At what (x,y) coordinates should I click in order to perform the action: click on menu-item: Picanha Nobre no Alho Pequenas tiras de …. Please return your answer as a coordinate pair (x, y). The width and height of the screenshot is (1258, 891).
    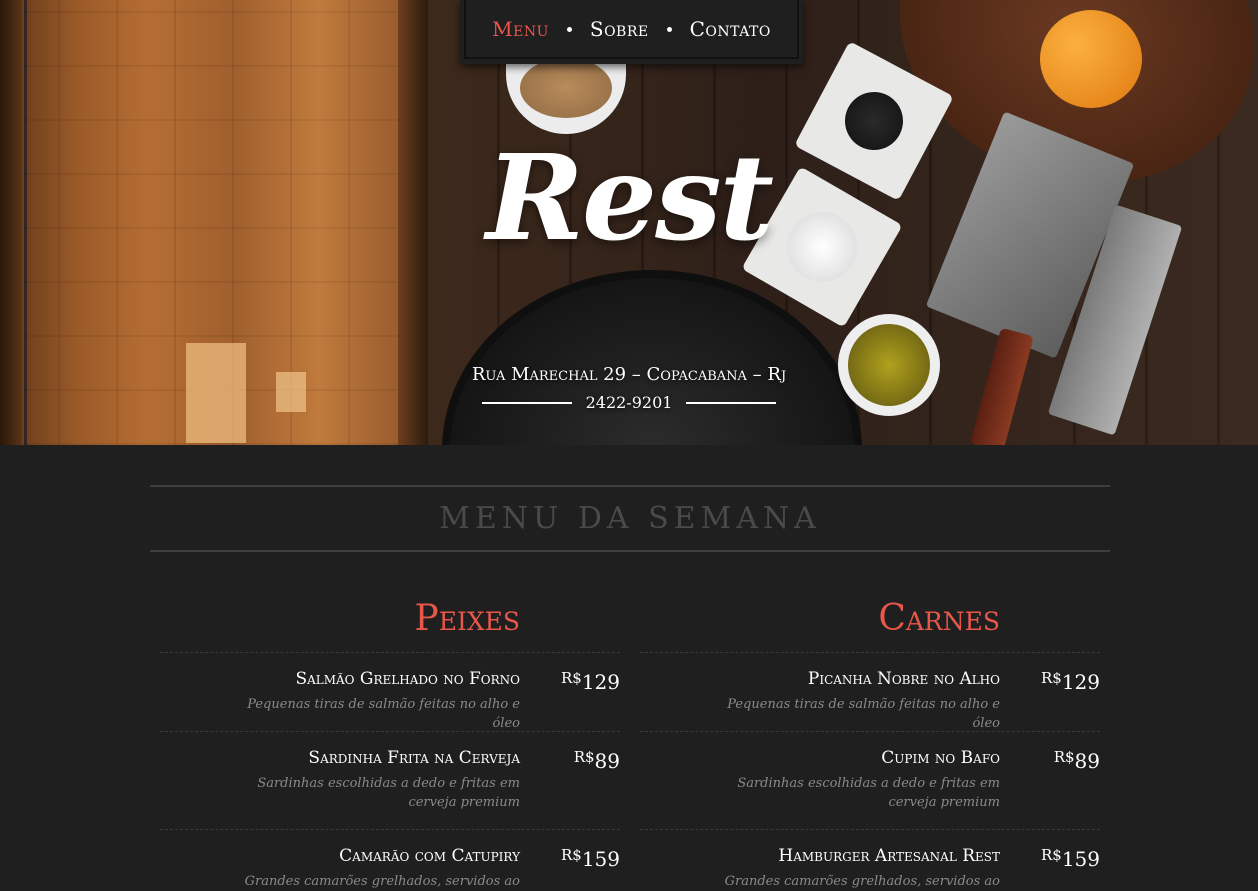
    Looking at the image, I should click on (870, 691).